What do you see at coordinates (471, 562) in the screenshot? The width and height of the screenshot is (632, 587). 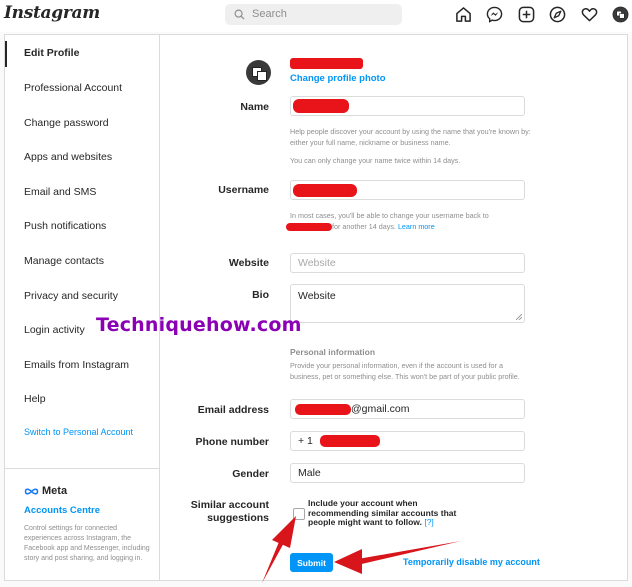 I see `temporarily-disable-account-link: Temporarily disable my account` at bounding box center [471, 562].